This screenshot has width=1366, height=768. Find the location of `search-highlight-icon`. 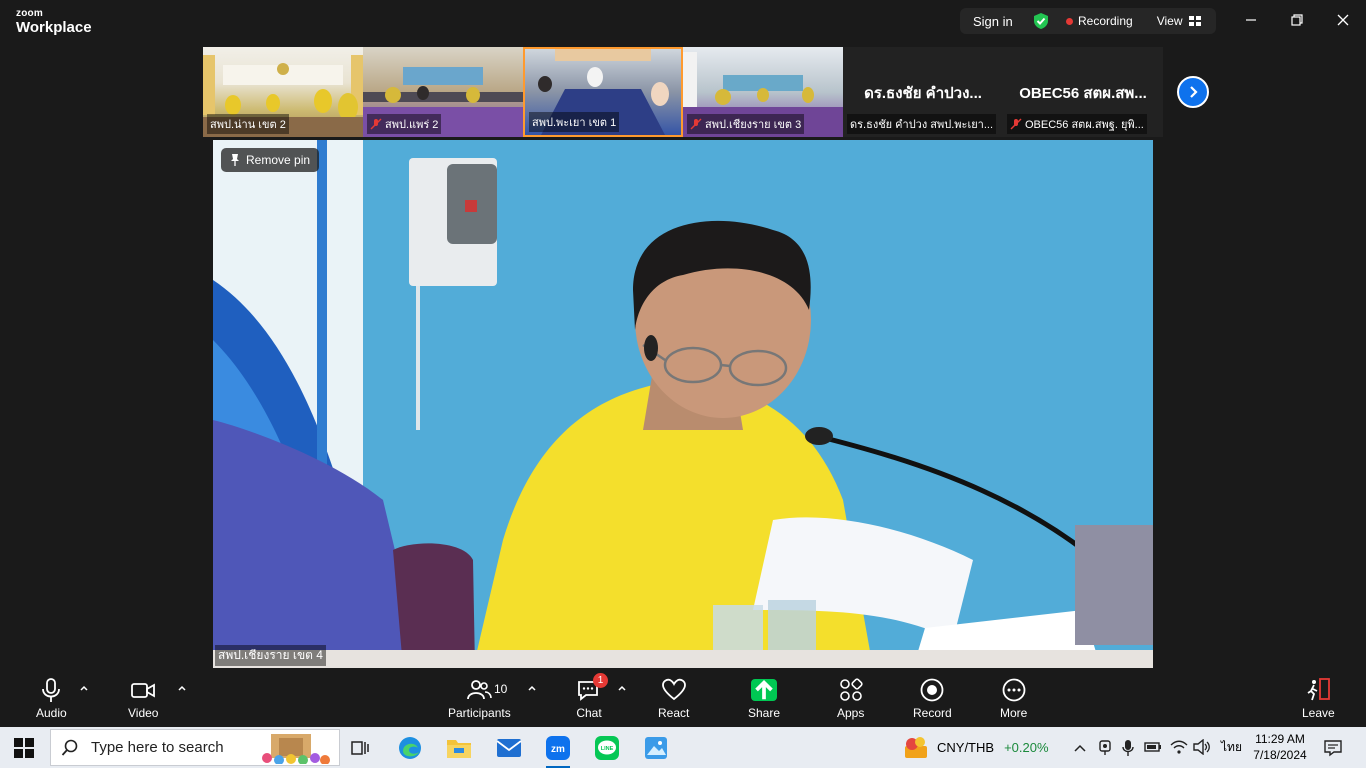

search-highlight-icon is located at coordinates (296, 749).